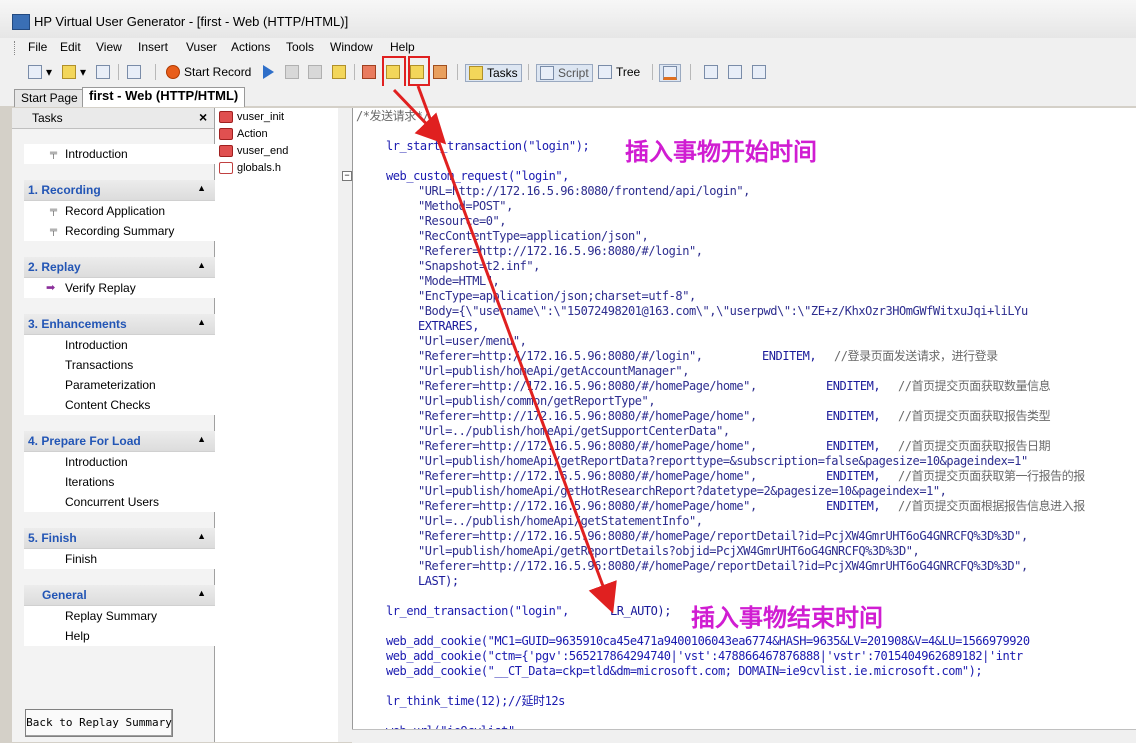 This screenshot has height=743, width=1136. What do you see at coordinates (37, 47) in the screenshot?
I see `menu-file: File` at bounding box center [37, 47].